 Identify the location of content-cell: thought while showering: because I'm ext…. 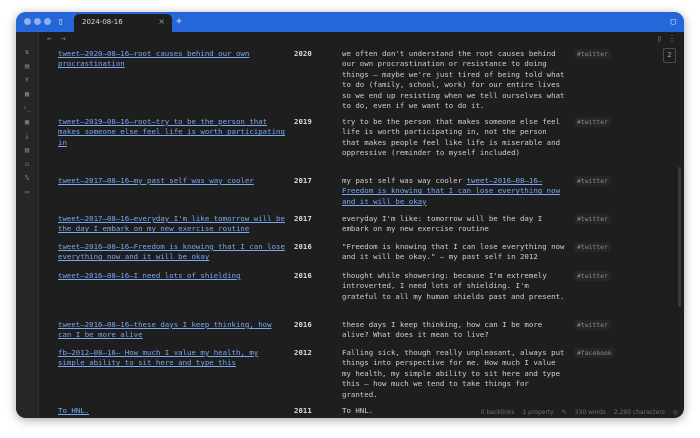
(453, 286).